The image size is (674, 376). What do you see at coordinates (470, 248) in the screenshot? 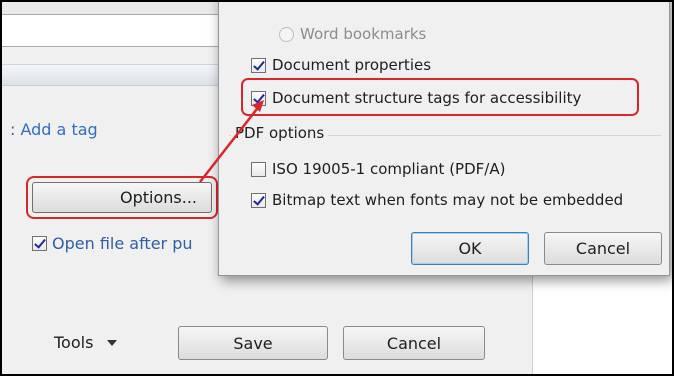
I see `ok-button: OK` at bounding box center [470, 248].